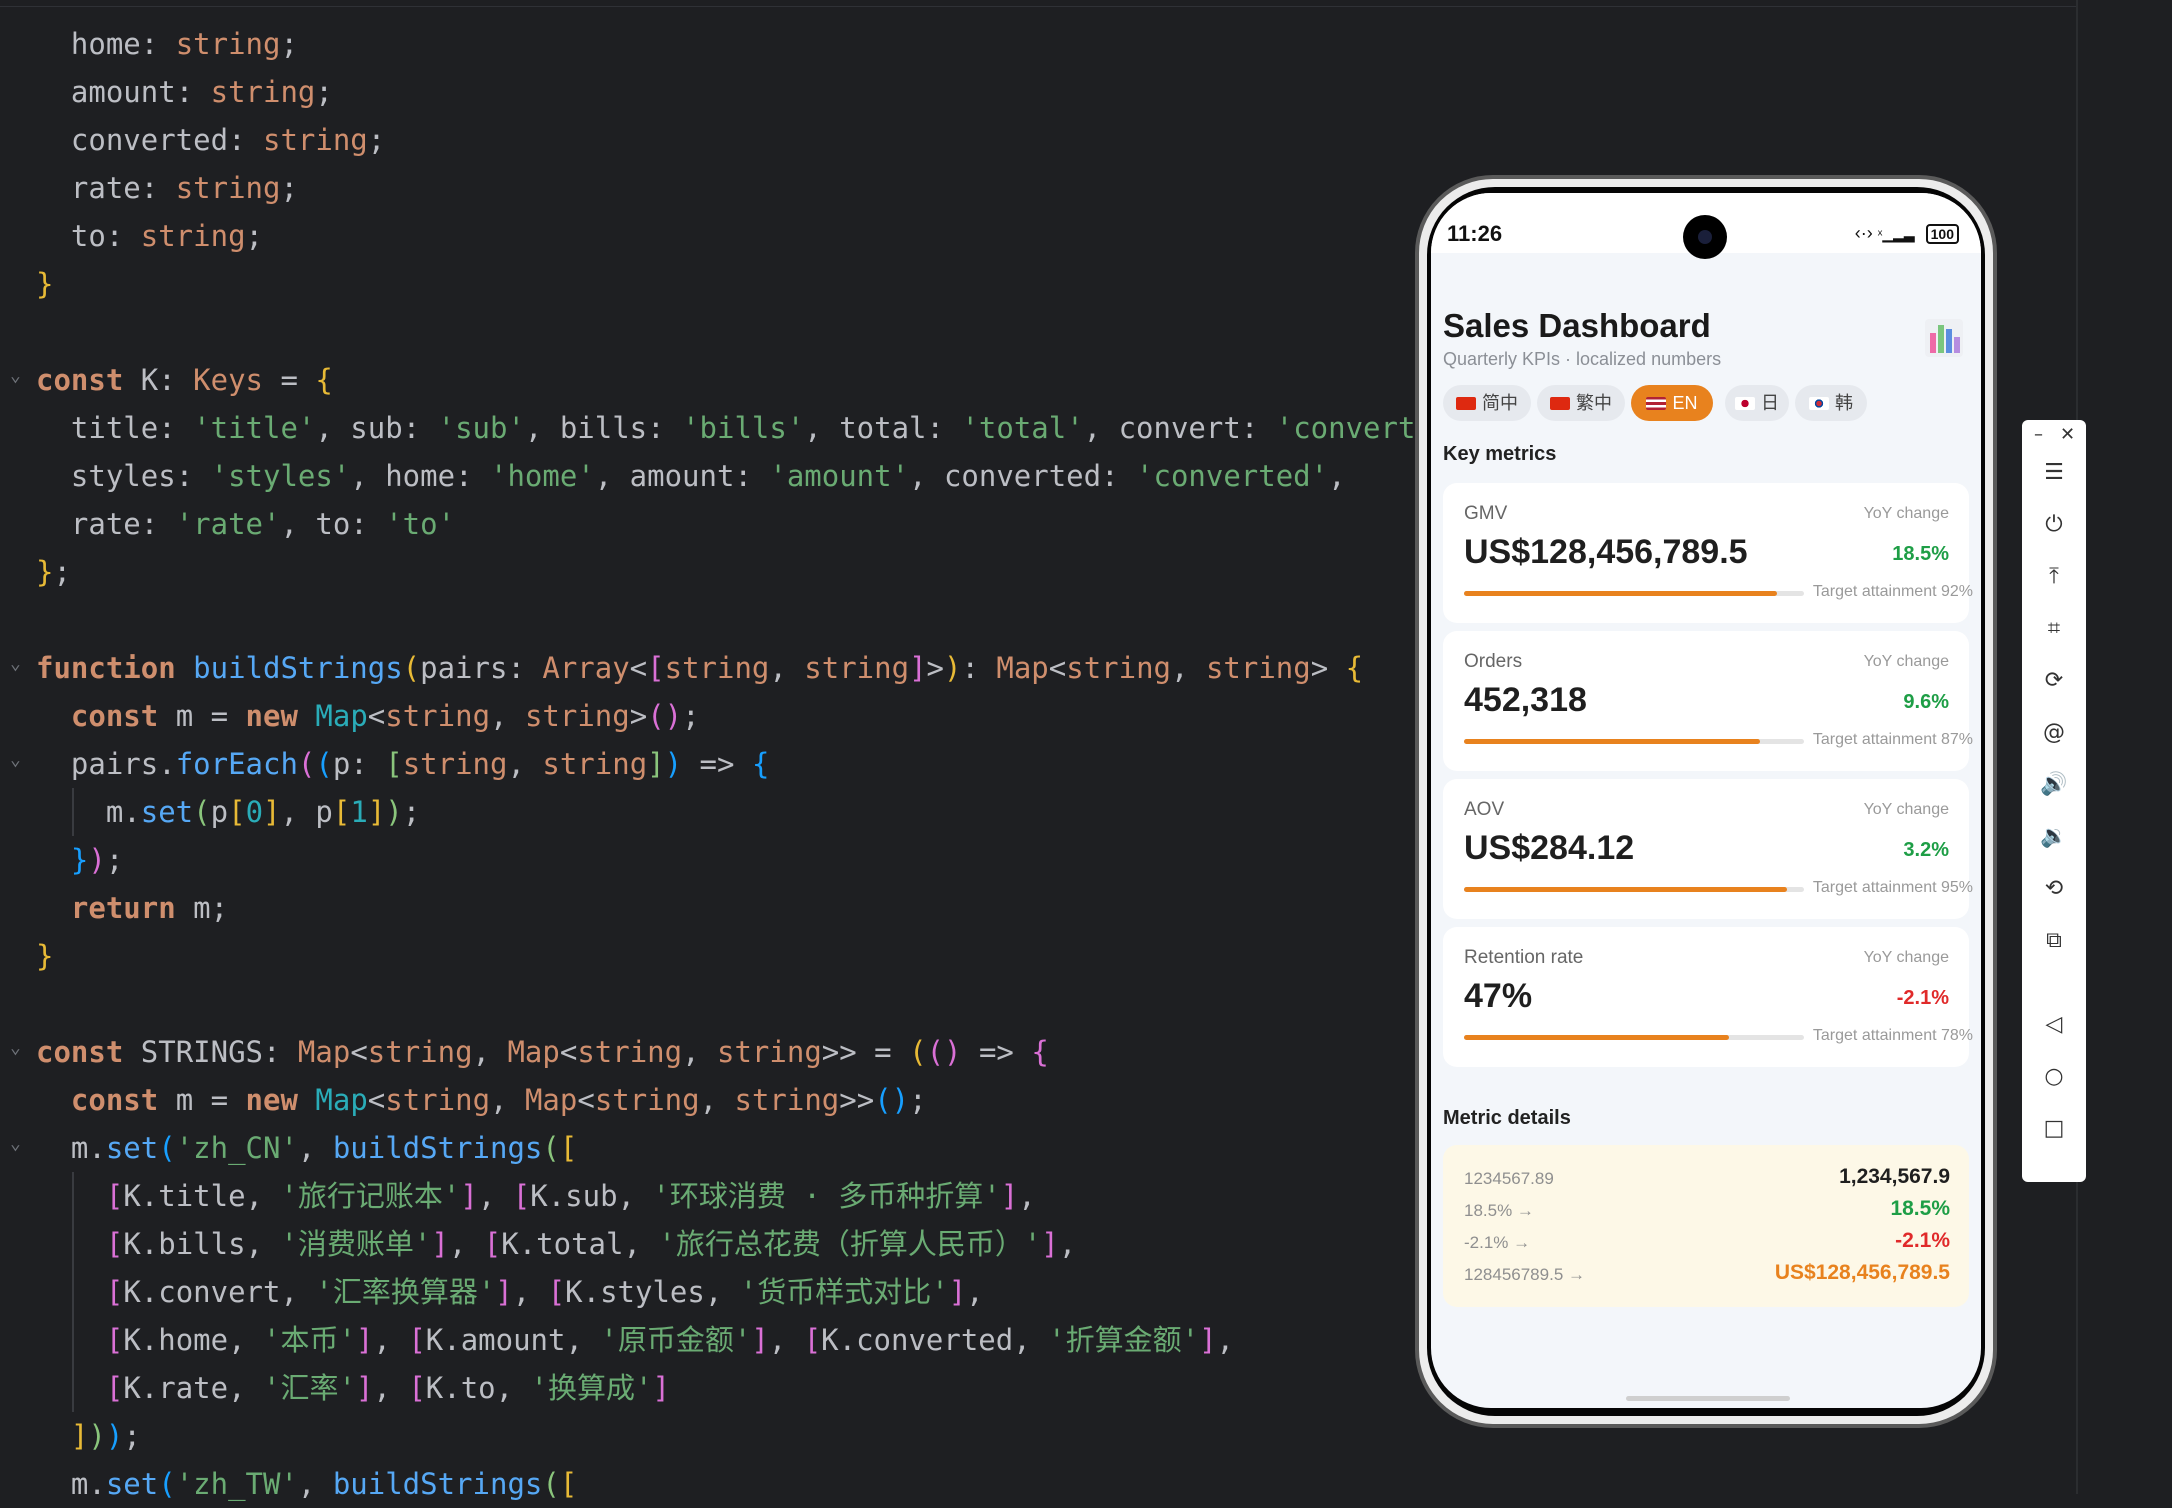 The image size is (2172, 1508). I want to click on code-line: m.set('zh_TW', buildStrings([, so click(306, 1484).